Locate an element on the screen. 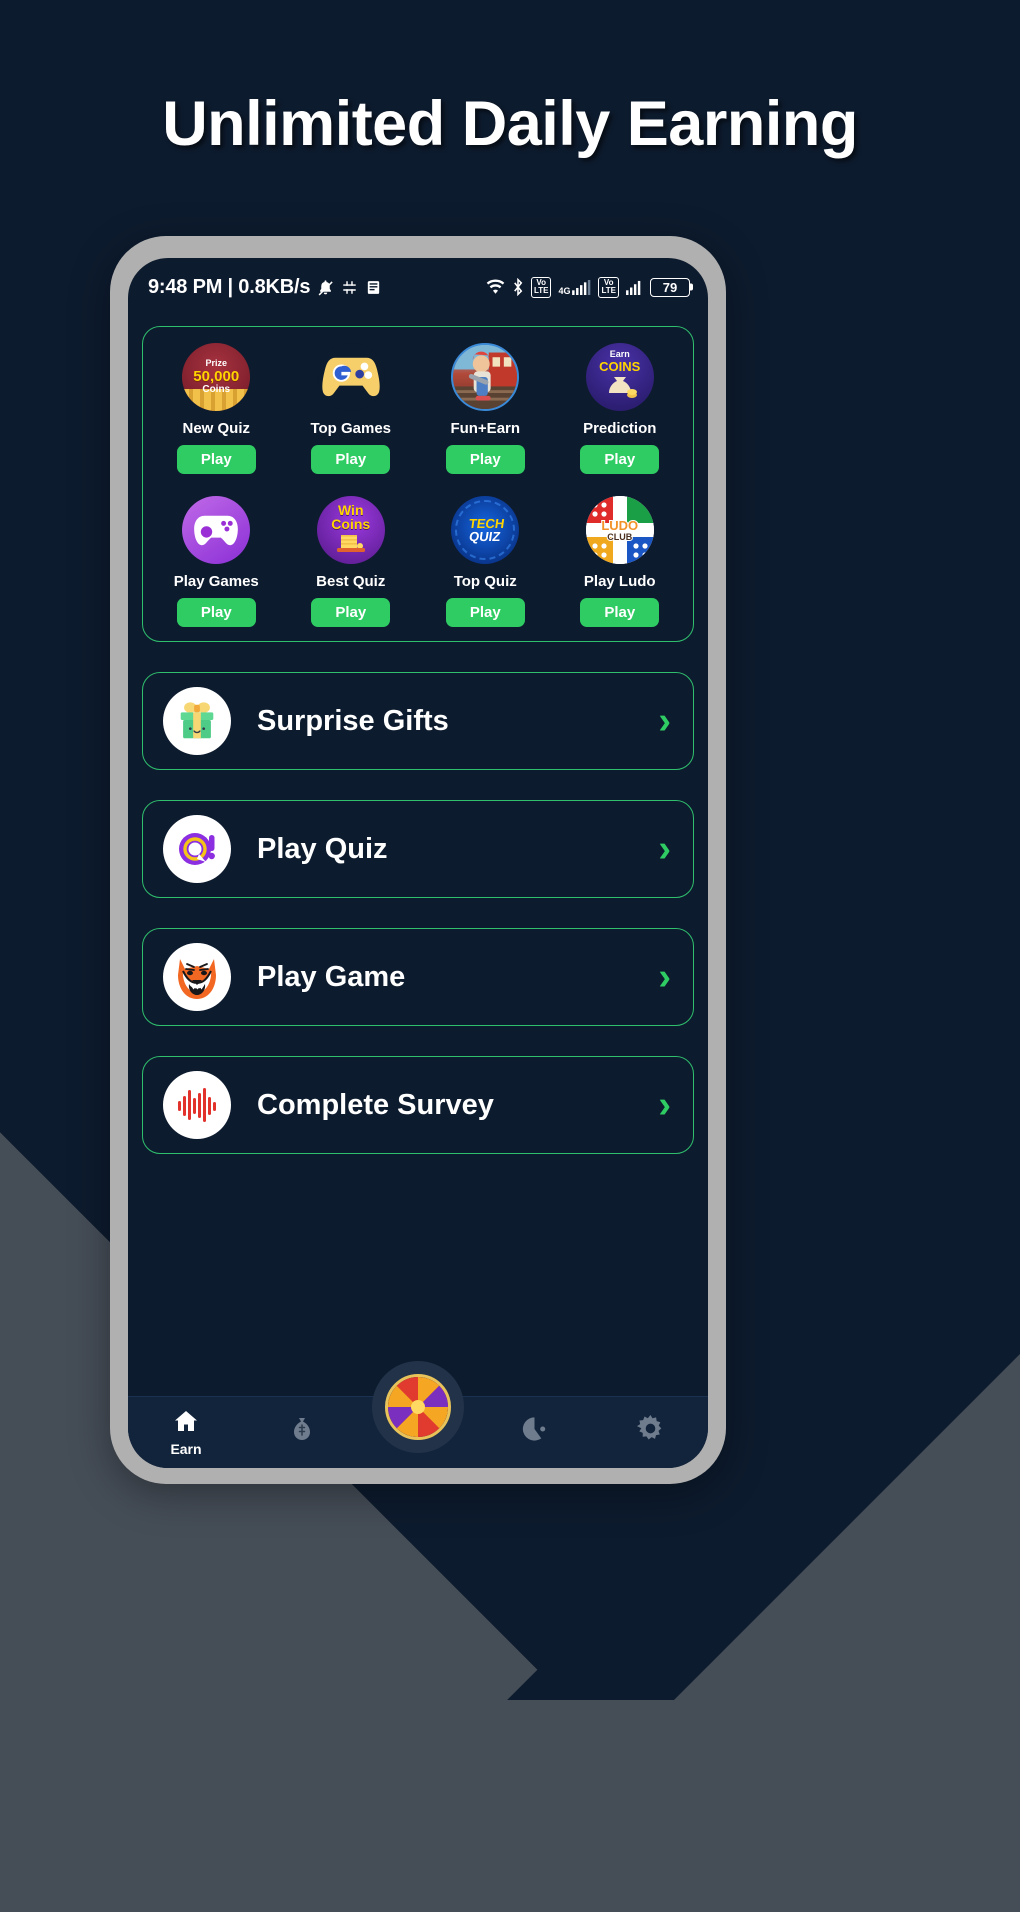 This screenshot has height=1912, width=1020. tile-label: Top Quiz is located at coordinates (485, 581).